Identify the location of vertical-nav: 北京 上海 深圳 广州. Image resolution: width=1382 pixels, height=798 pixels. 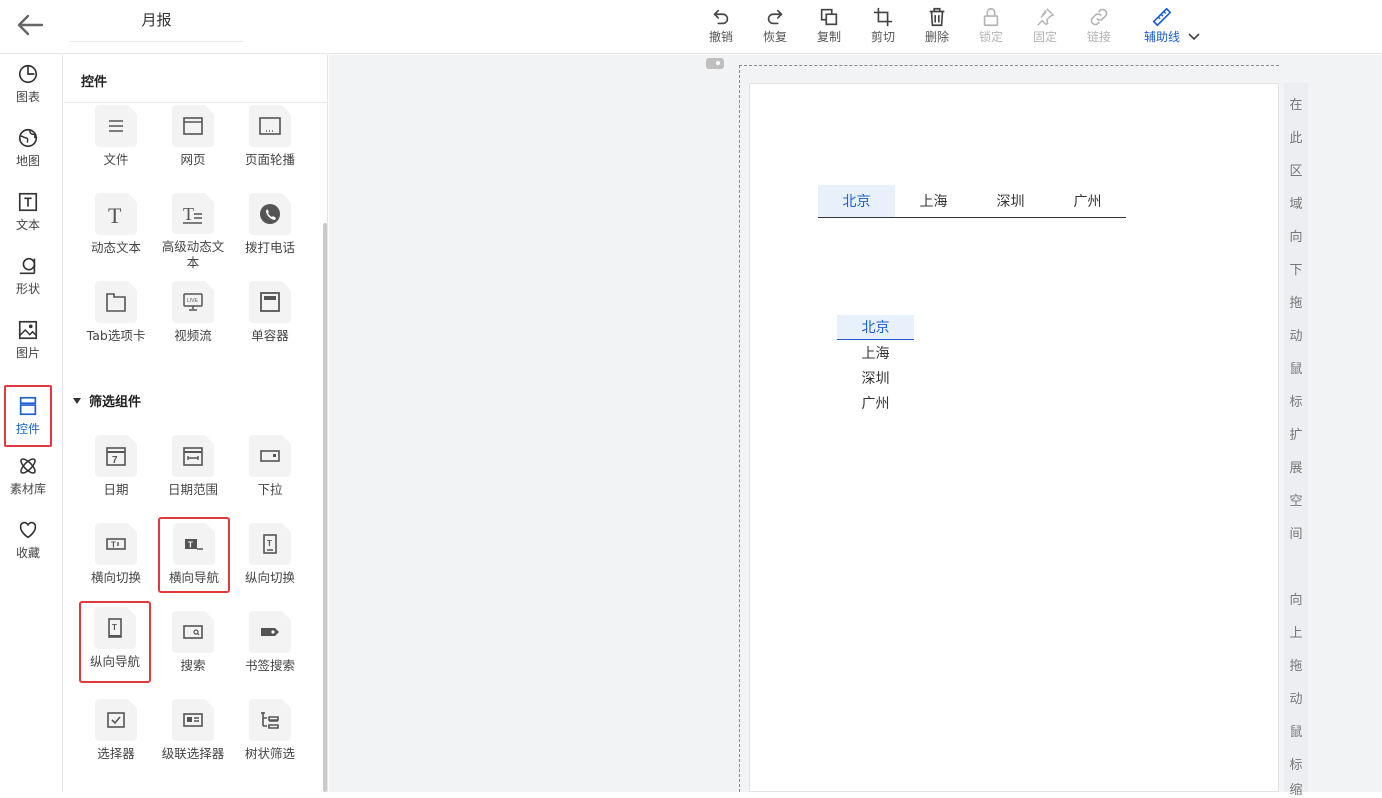
(875, 365).